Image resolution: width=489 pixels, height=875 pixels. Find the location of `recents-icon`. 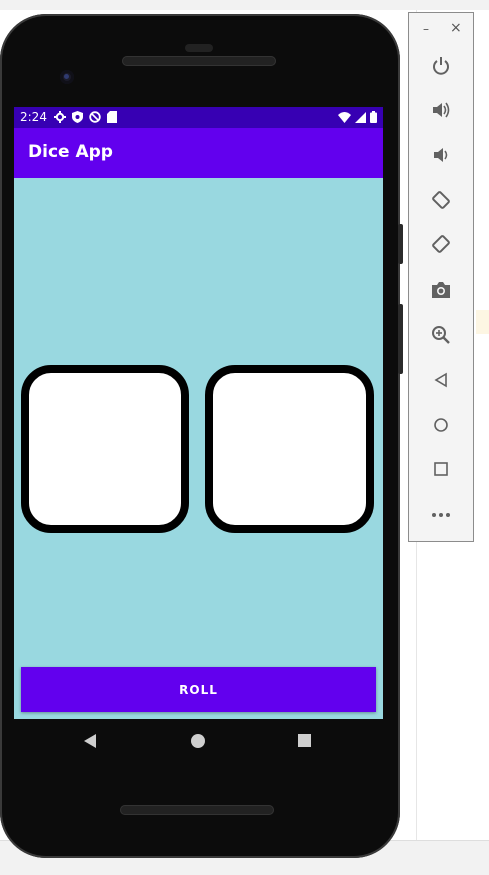

recents-icon is located at coordinates (304, 740).